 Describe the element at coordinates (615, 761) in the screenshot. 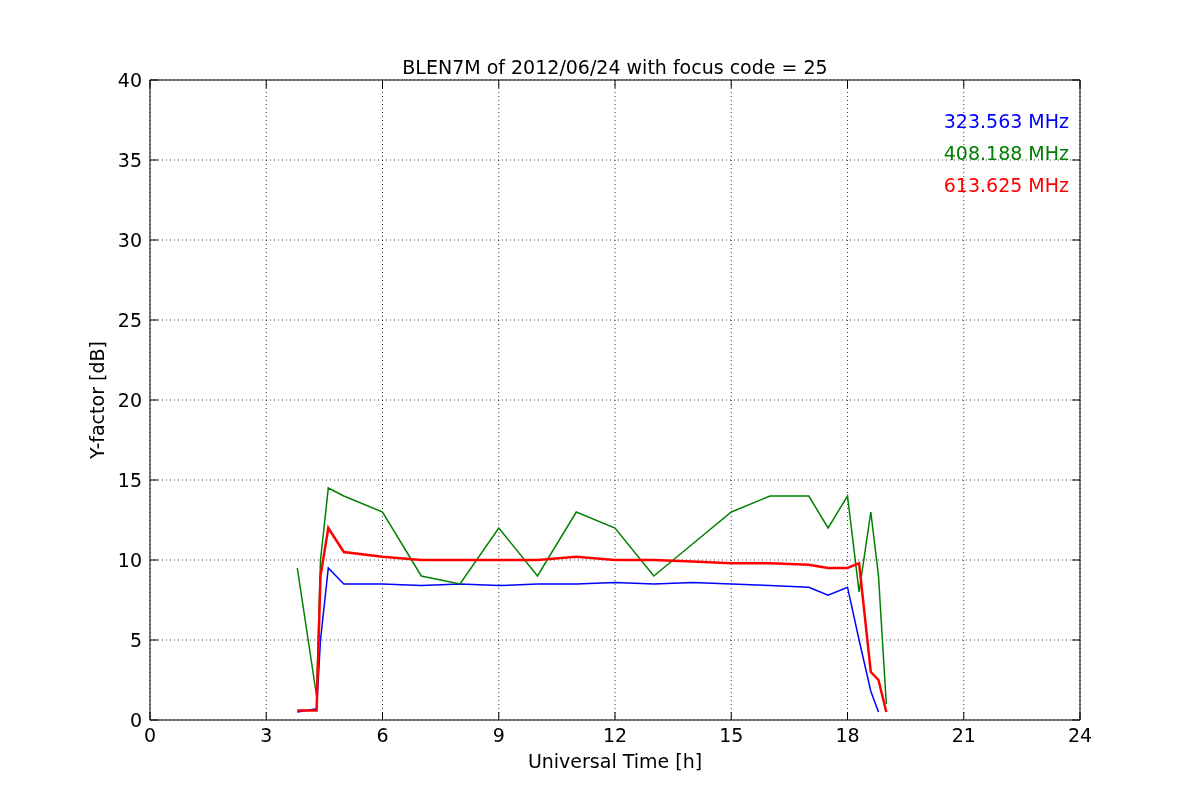

I see `x-axis-label: Universal Time [h]` at that location.